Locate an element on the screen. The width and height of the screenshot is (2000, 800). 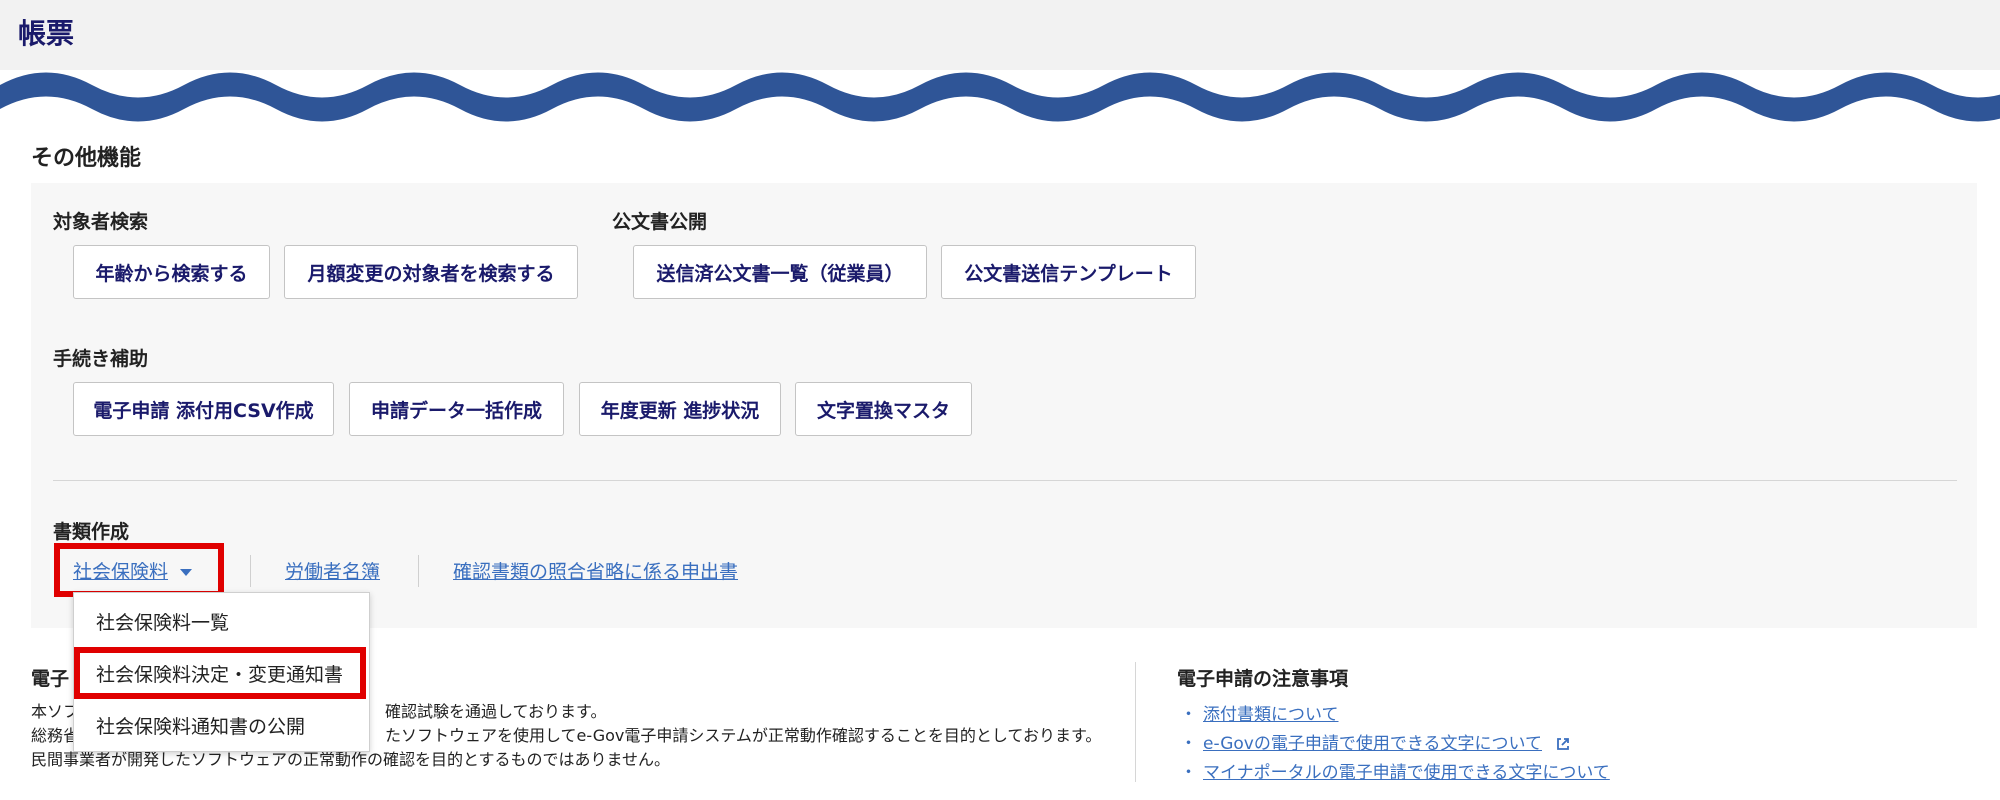
cautions-title: 電子申請の注意事項 is located at coordinates (1263, 679).